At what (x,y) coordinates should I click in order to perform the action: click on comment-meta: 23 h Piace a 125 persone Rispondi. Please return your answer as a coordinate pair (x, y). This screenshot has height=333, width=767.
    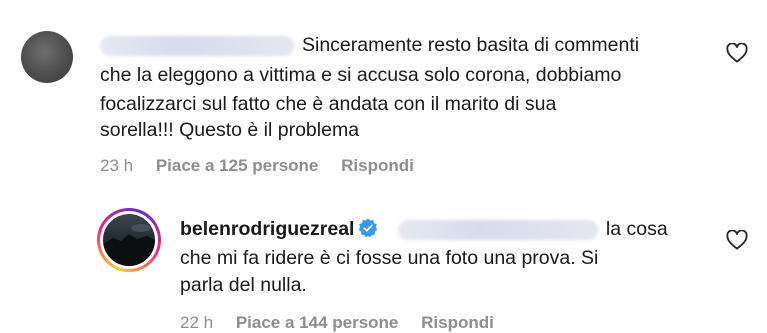
    Looking at the image, I should click on (266, 166).